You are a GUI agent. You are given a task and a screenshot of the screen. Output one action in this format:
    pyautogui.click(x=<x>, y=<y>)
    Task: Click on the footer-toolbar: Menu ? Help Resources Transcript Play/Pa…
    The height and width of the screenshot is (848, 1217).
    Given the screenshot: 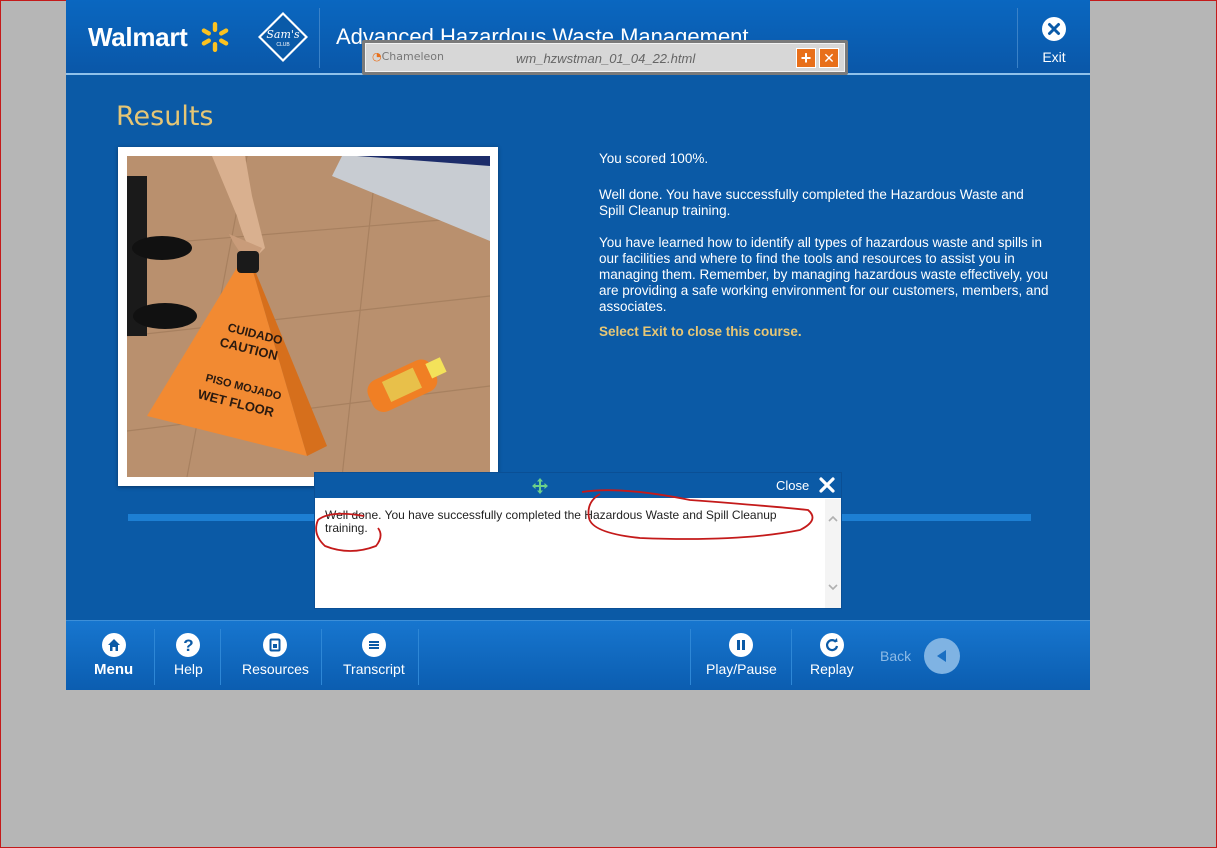 What is the action you would take?
    pyautogui.click(x=578, y=655)
    